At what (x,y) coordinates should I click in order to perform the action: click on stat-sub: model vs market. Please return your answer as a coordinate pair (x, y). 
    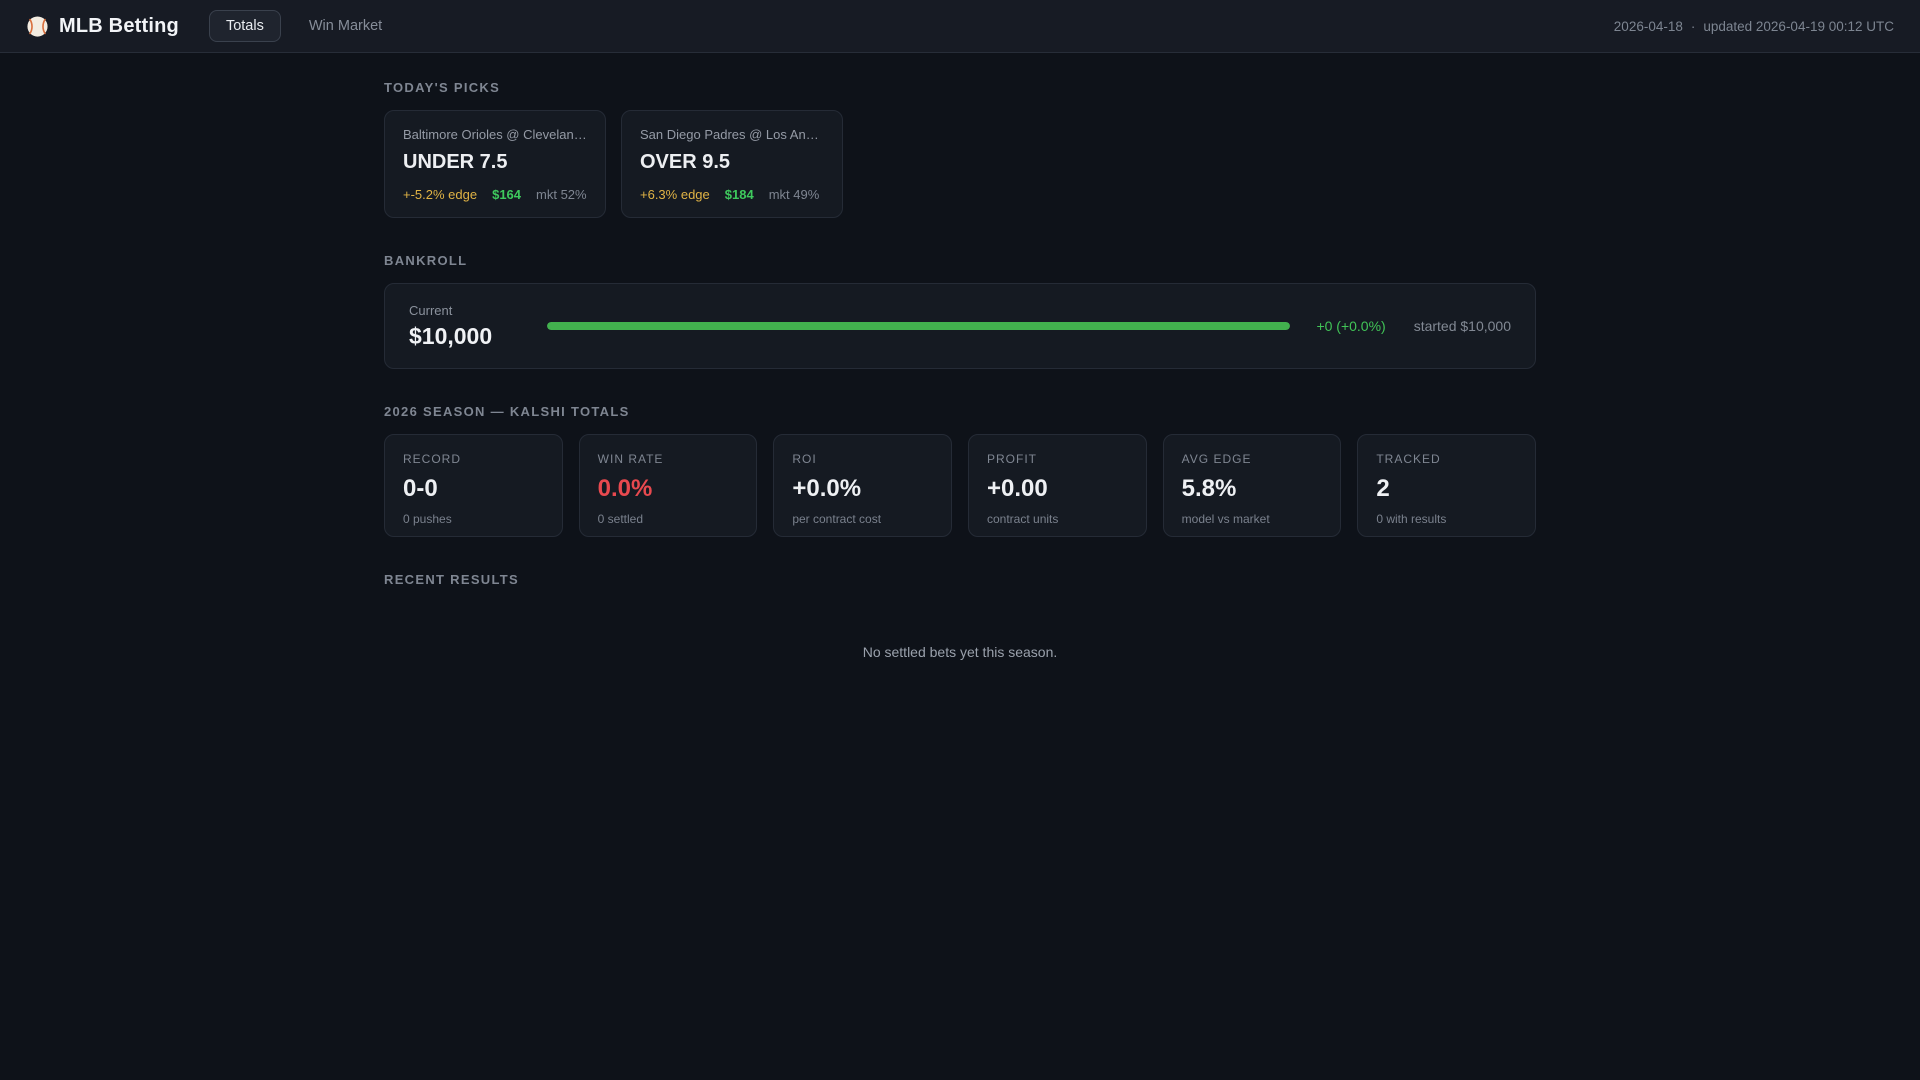
    Looking at the image, I should click on (1225, 519).